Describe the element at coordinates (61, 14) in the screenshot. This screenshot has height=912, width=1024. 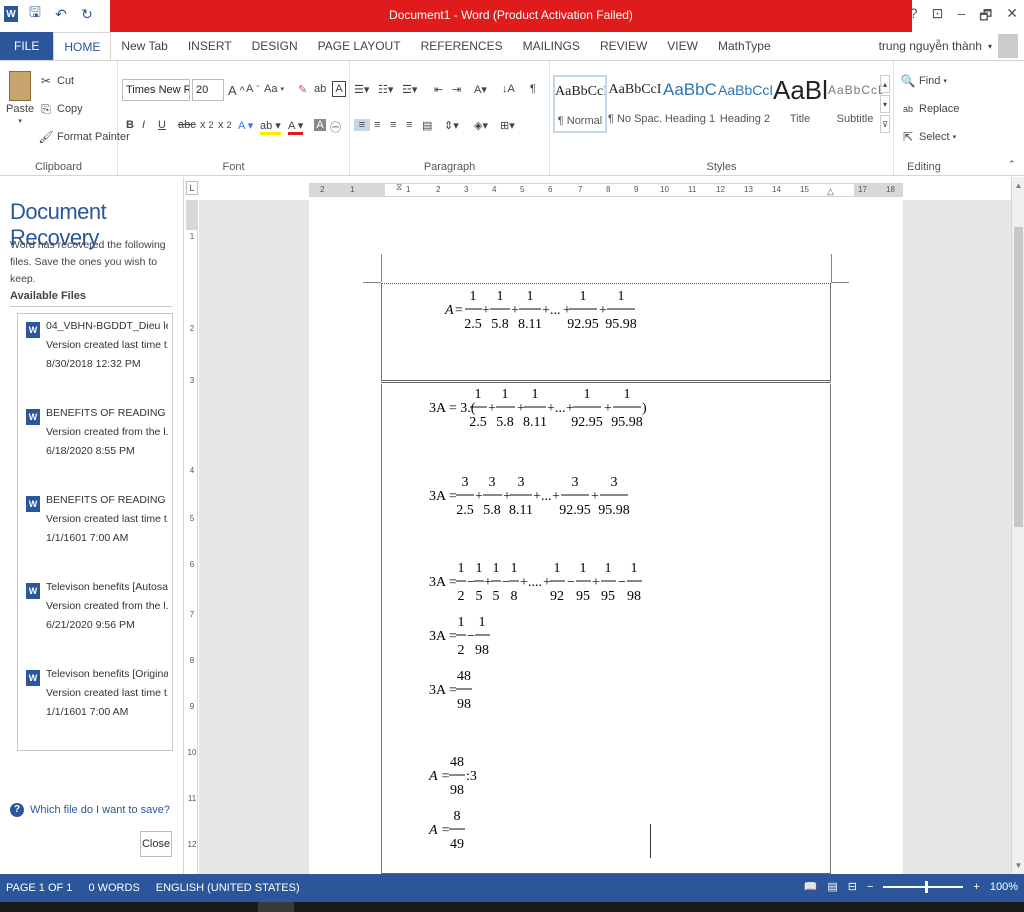
I see `undo-icon: ↶` at that location.